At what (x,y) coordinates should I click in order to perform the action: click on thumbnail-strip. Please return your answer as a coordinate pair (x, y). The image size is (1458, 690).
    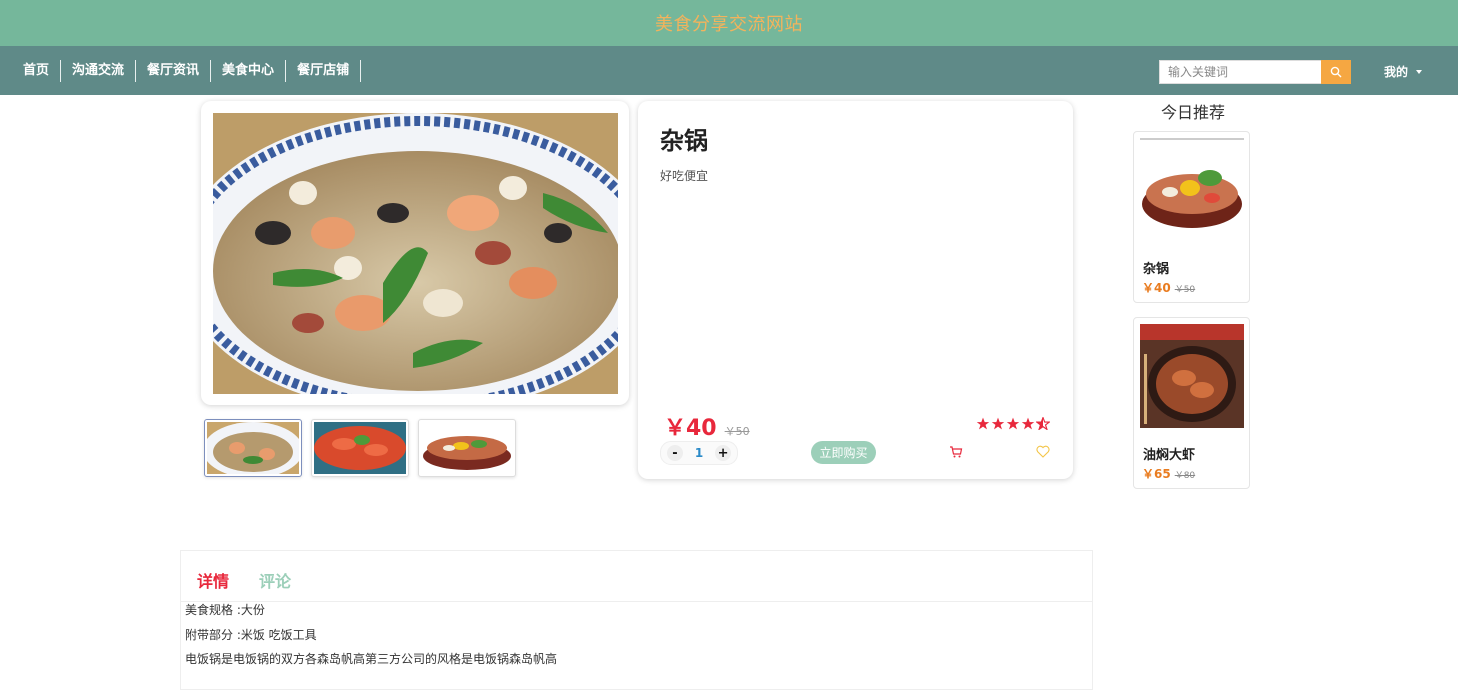
    Looking at the image, I should click on (360, 448).